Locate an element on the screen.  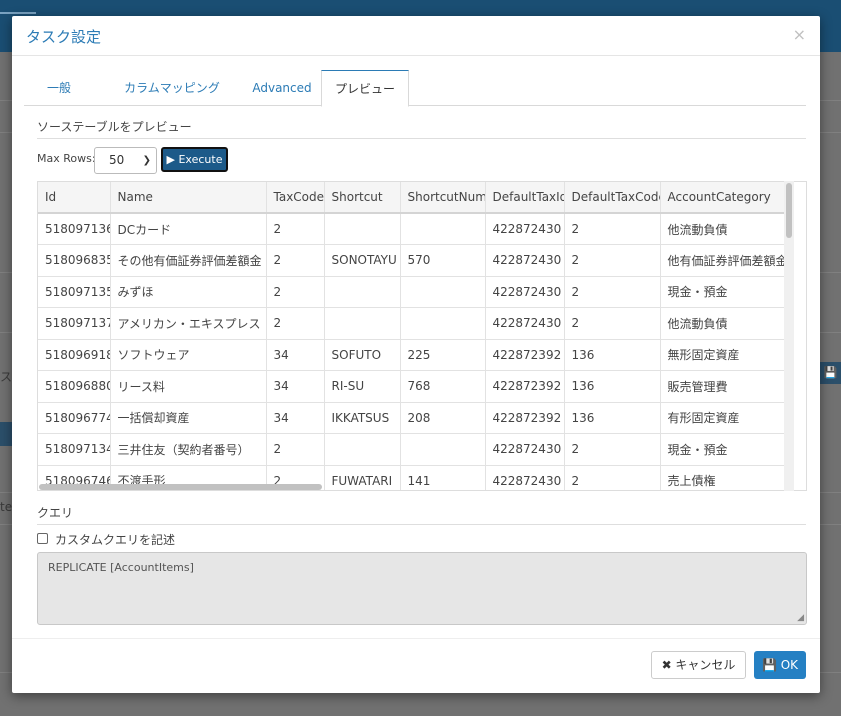
vertical-scrollbar is located at coordinates (789, 336).